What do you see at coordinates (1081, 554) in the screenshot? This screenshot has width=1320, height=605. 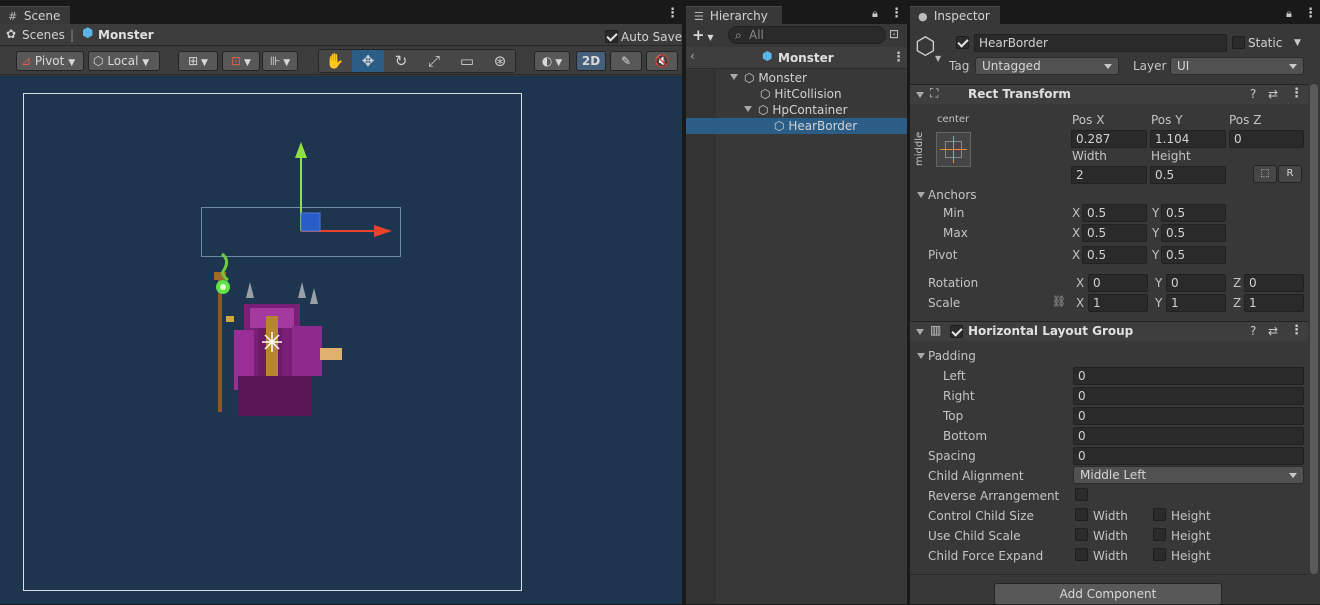 I see `expand-width-checkbox` at bounding box center [1081, 554].